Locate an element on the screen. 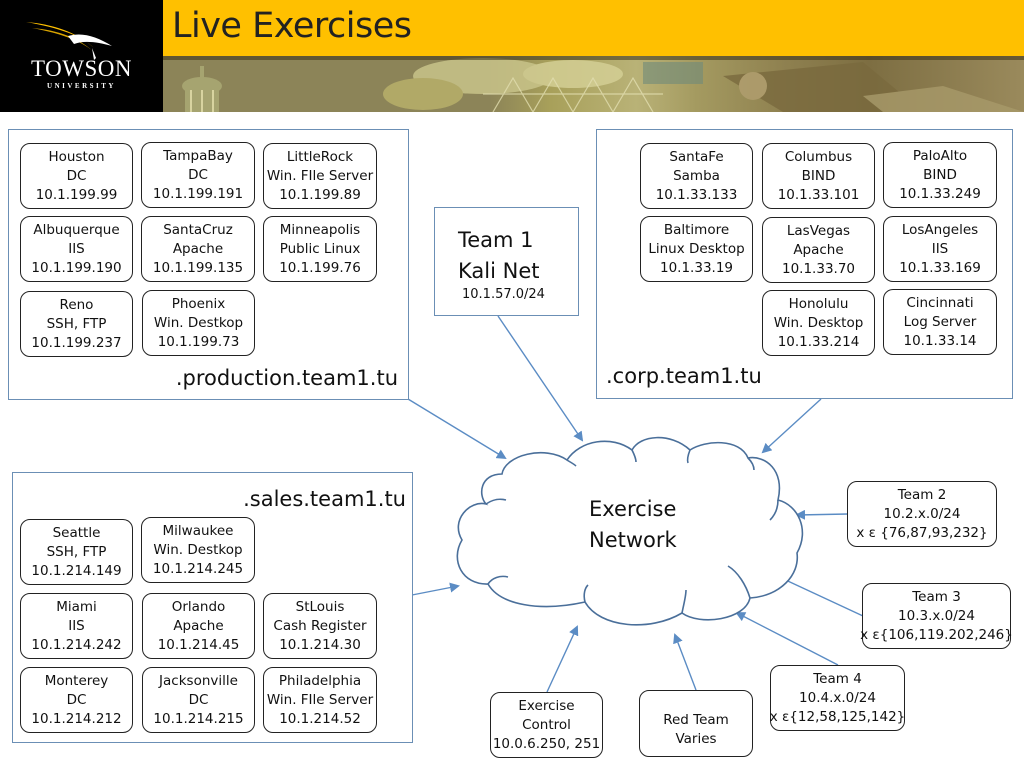 The width and height of the screenshot is (1024, 768). host-node: SantaFe Samba 10.1.33.133 is located at coordinates (696, 176).